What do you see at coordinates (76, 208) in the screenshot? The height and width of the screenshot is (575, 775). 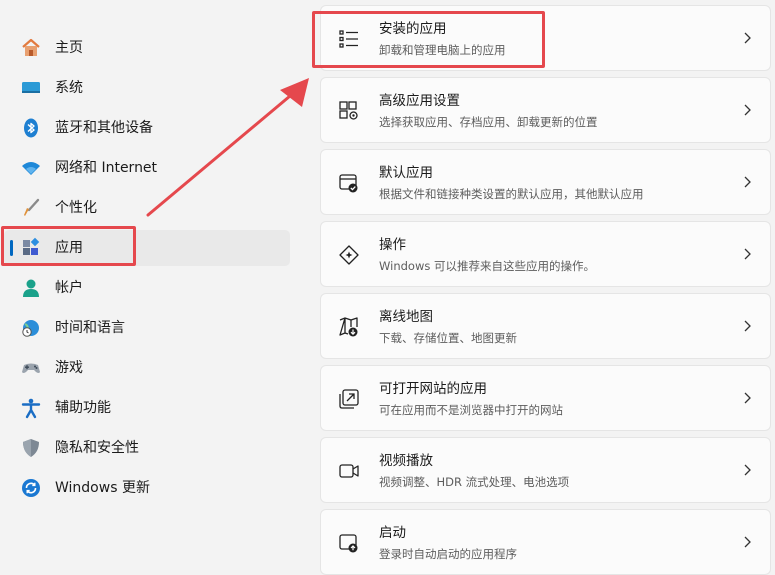 I see `sidebar-item-label: 个性化` at bounding box center [76, 208].